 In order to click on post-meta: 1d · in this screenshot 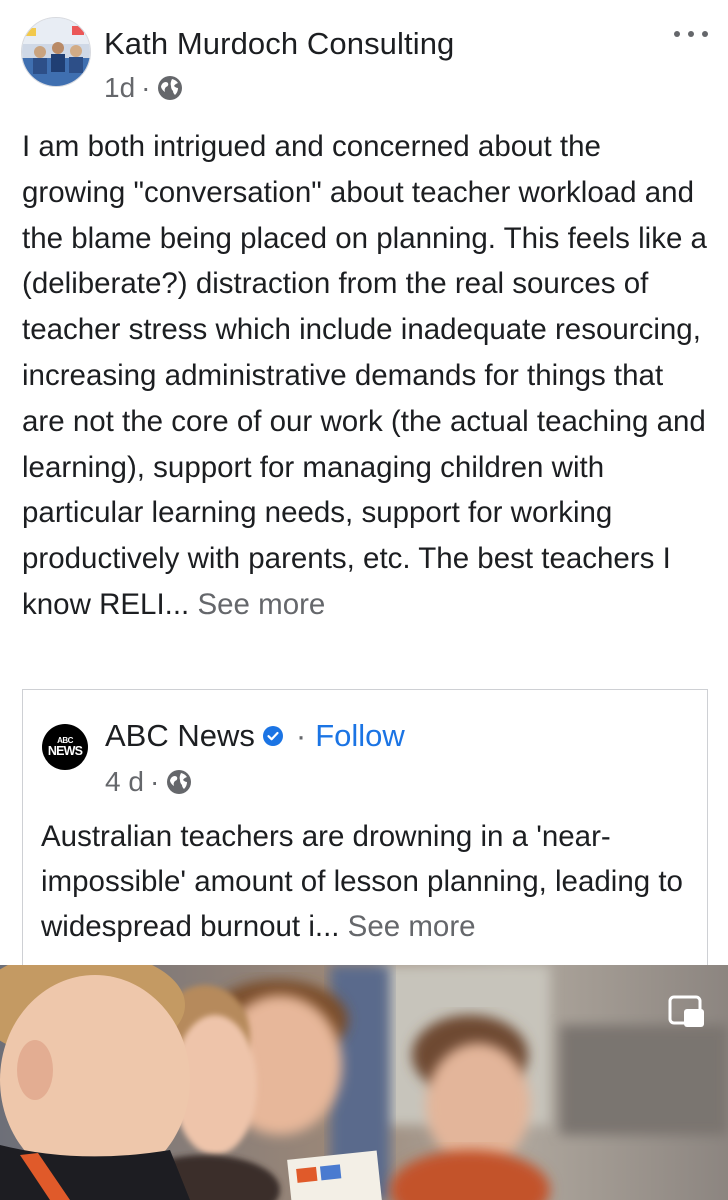, I will do `click(144, 88)`.